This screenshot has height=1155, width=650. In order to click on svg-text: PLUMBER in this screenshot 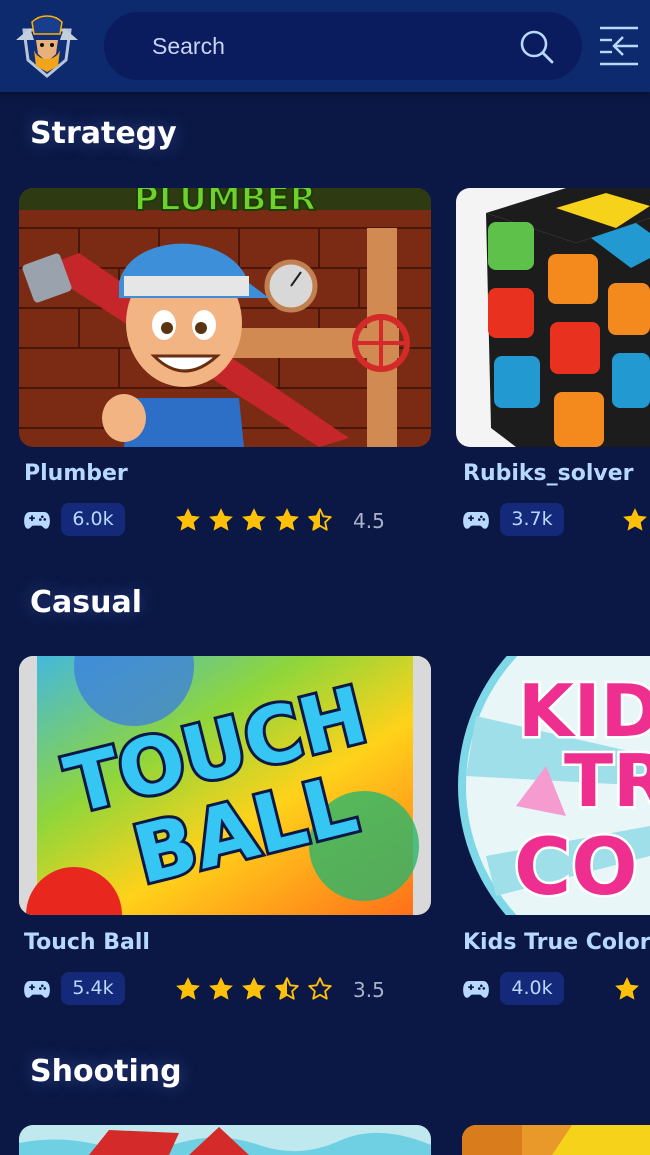, I will do `click(225, 203)`.